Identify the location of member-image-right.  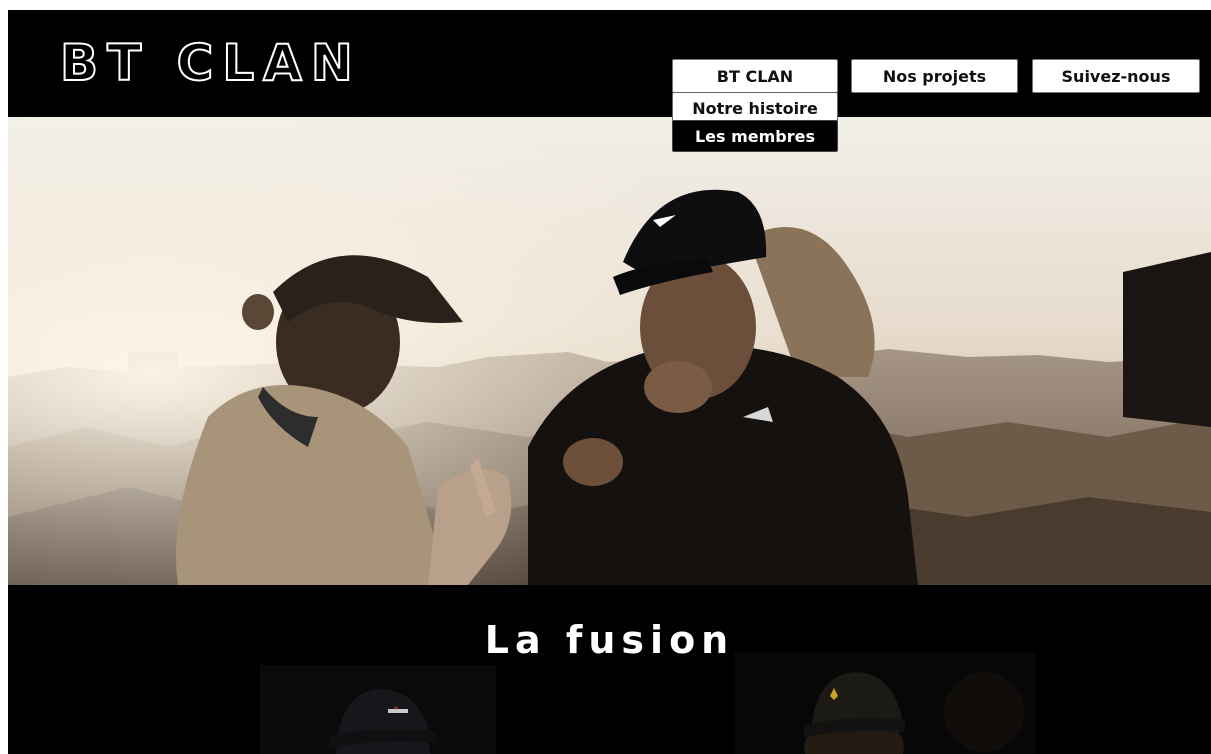
(885, 703).